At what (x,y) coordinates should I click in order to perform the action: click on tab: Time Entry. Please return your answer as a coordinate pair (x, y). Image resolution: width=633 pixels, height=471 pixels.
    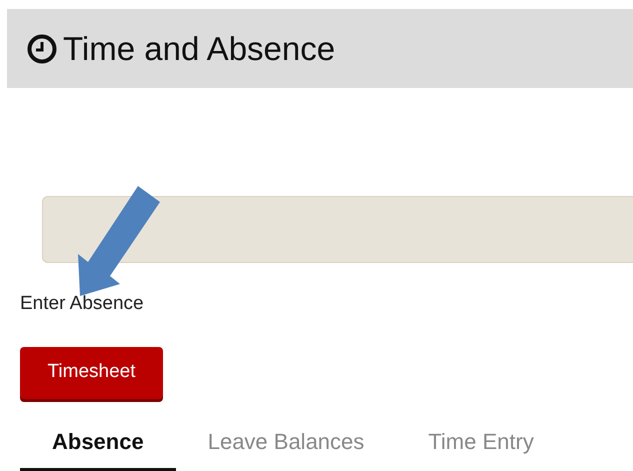
    Looking at the image, I should click on (481, 443).